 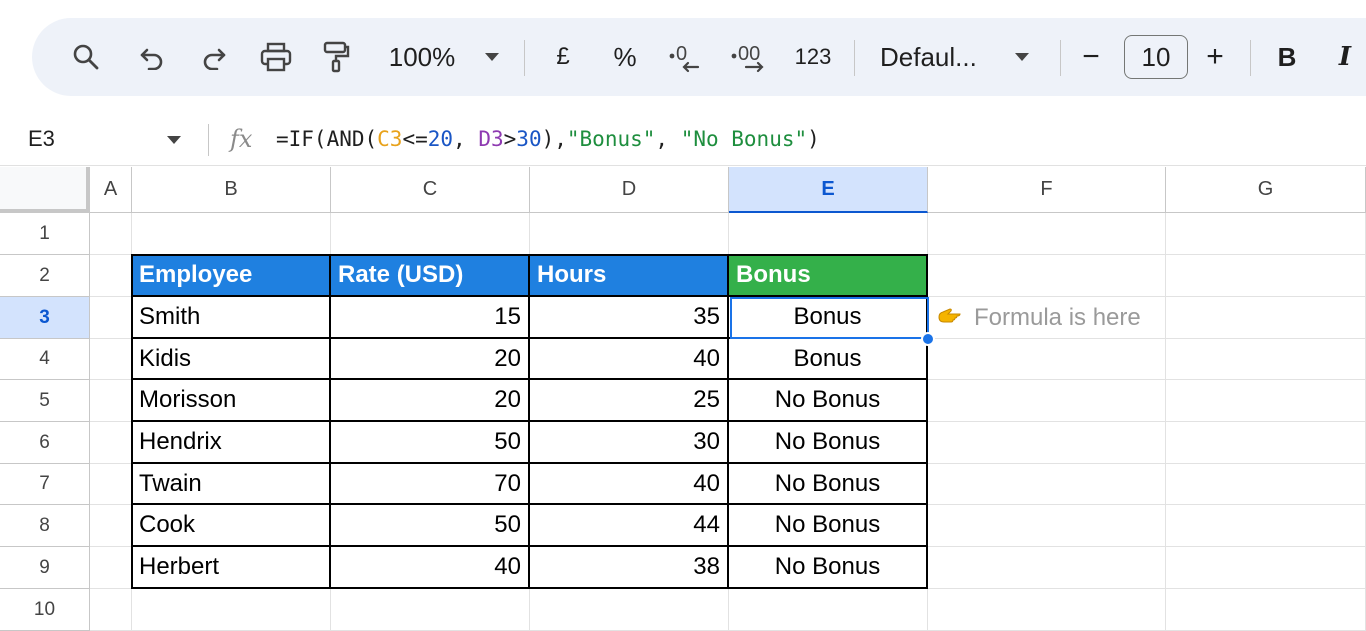 I want to click on cell-d10, so click(x=629, y=610).